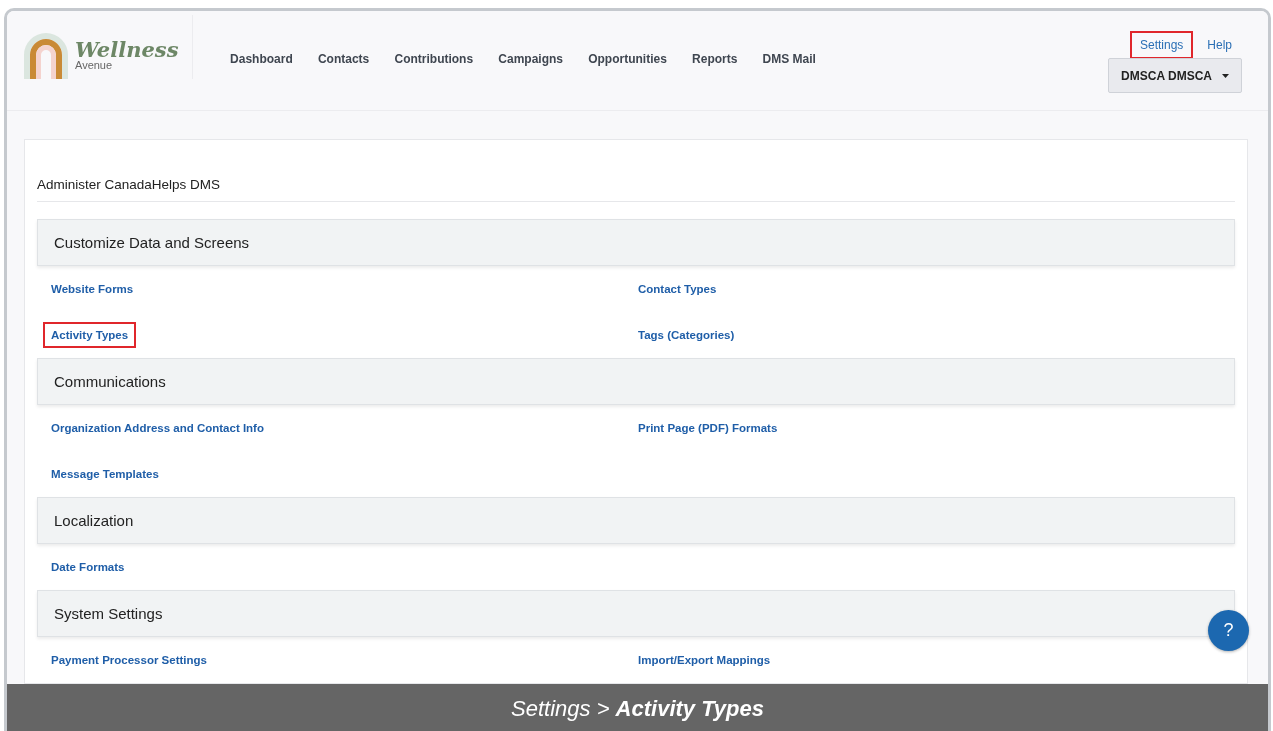 Image resolution: width=1273 pixels, height=731 pixels. I want to click on admin-link: Message Templates, so click(105, 474).